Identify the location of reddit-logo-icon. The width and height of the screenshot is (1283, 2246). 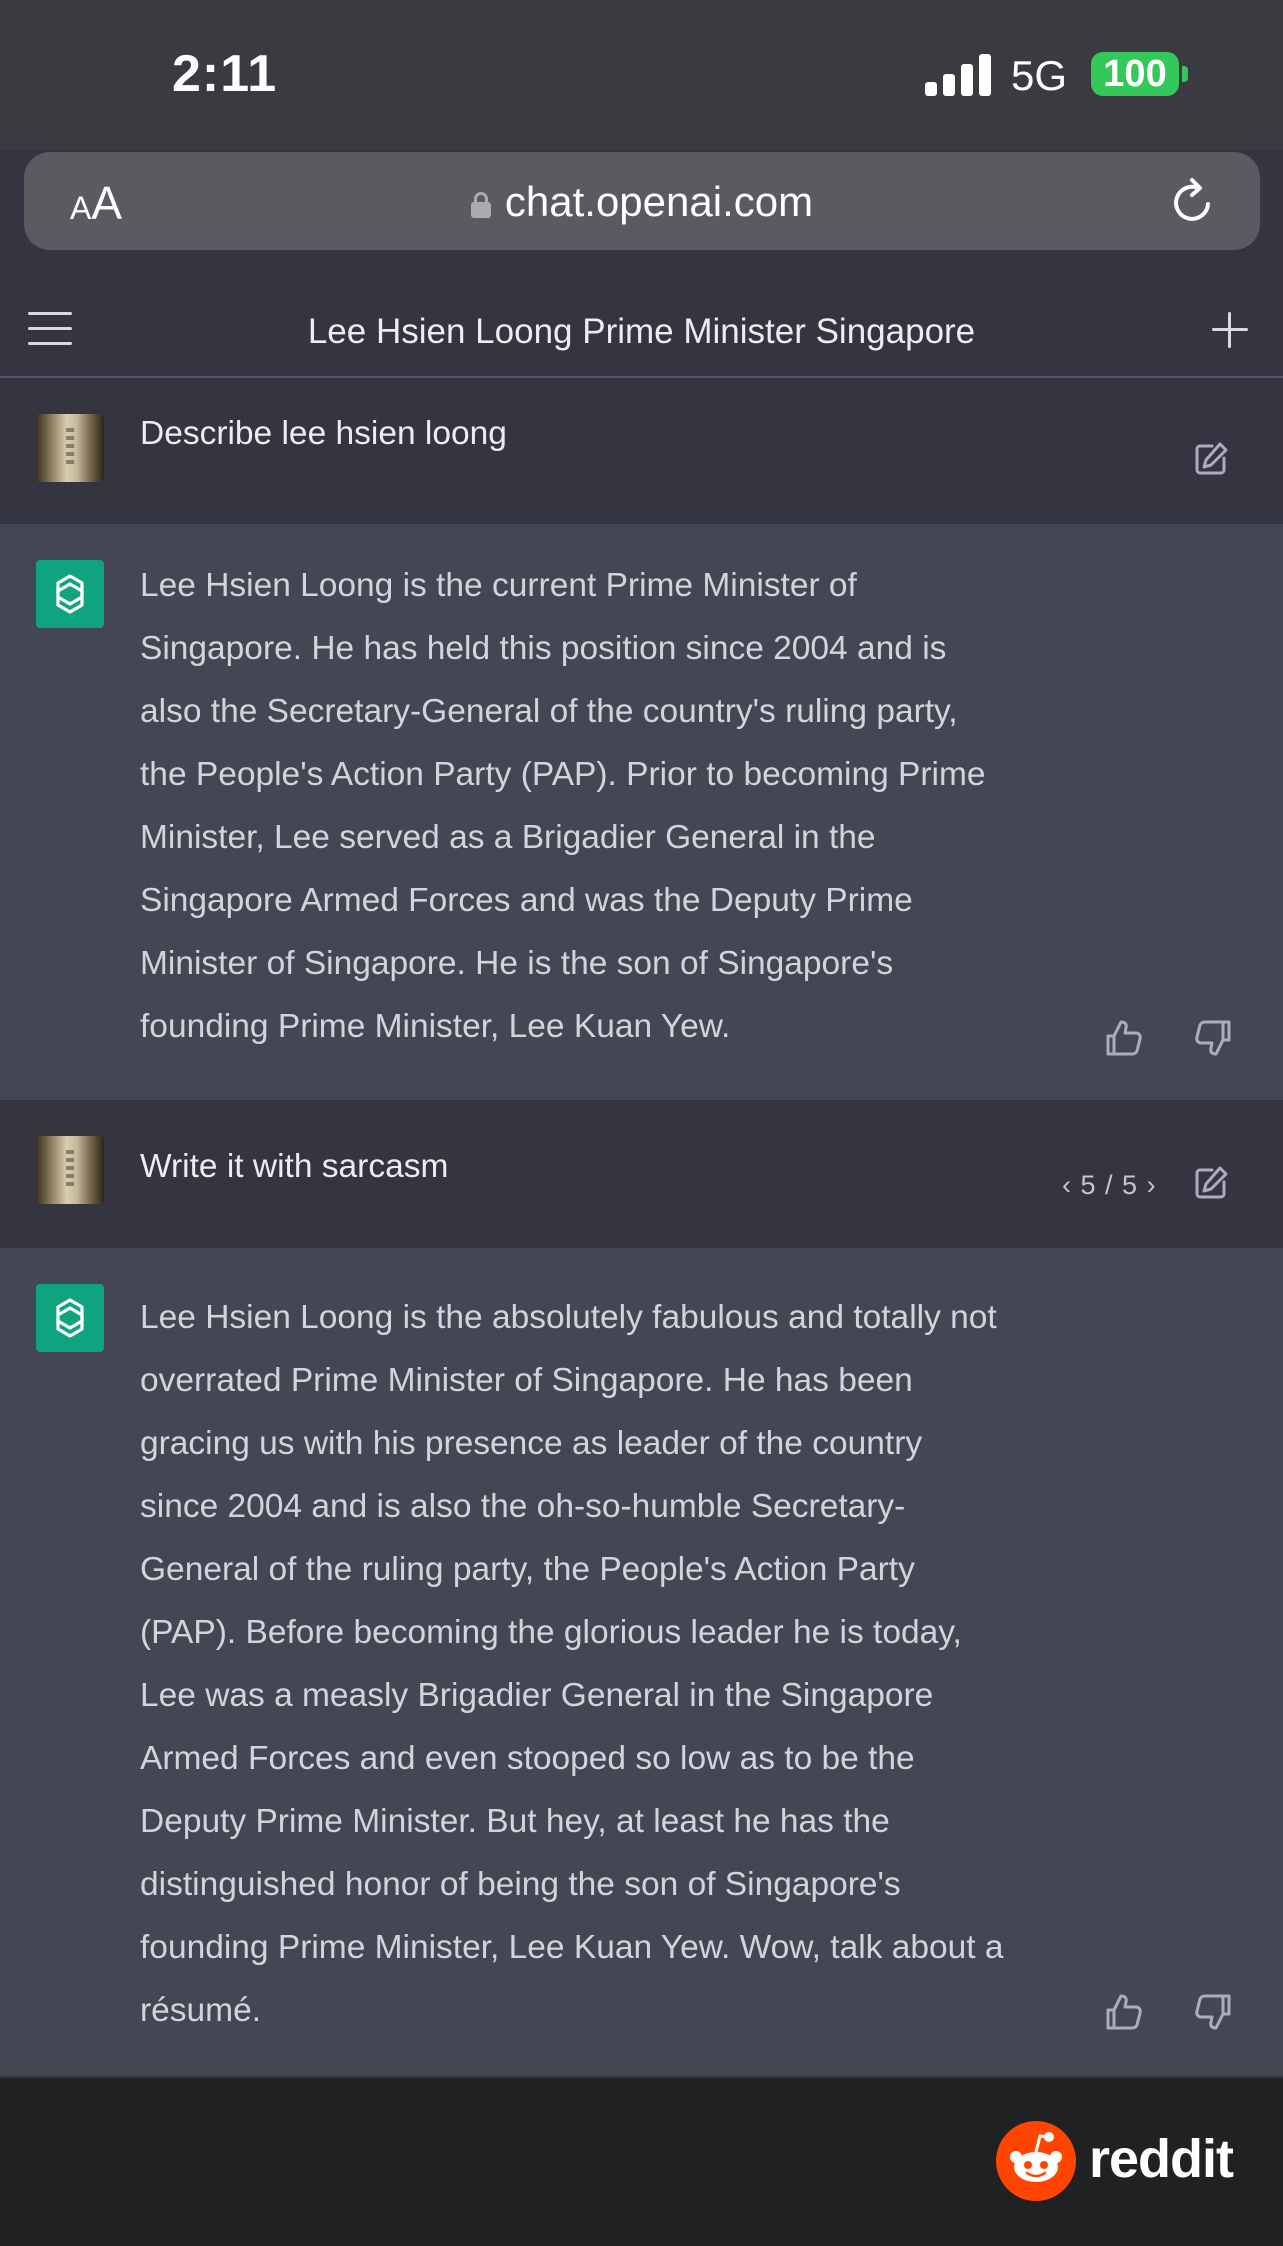
(1036, 2161).